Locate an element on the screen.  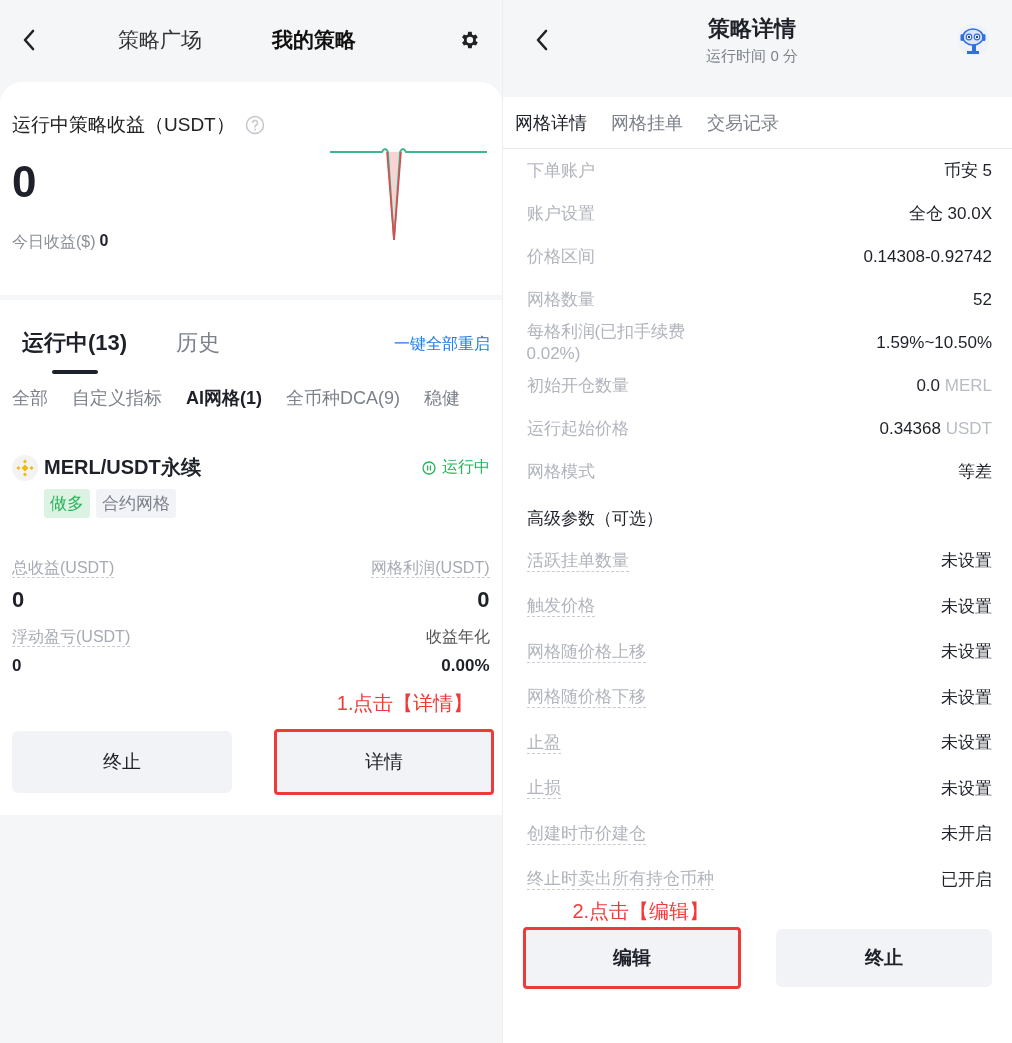
tab: 历史 is located at coordinates (198, 351).